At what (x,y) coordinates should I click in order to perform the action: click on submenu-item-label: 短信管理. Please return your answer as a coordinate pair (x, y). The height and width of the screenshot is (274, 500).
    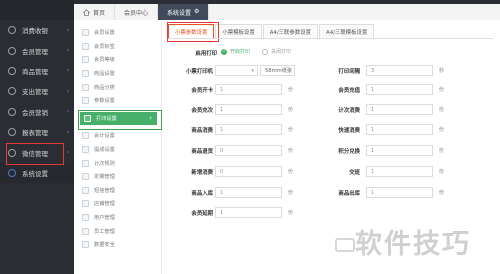
    Looking at the image, I should click on (104, 190).